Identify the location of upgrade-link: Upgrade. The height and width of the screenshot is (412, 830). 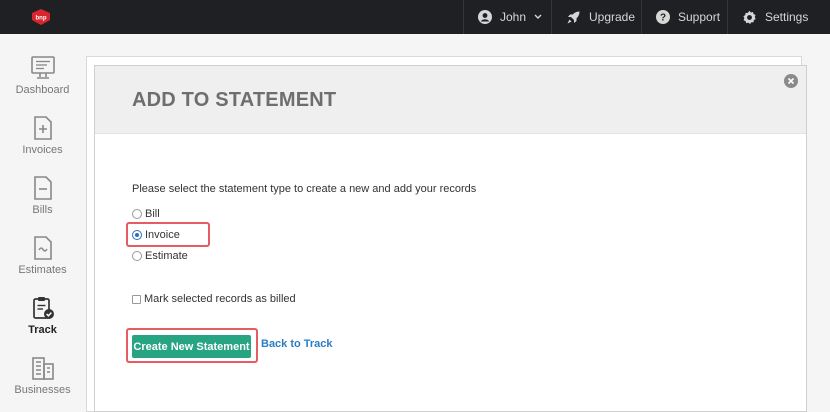
(596, 17).